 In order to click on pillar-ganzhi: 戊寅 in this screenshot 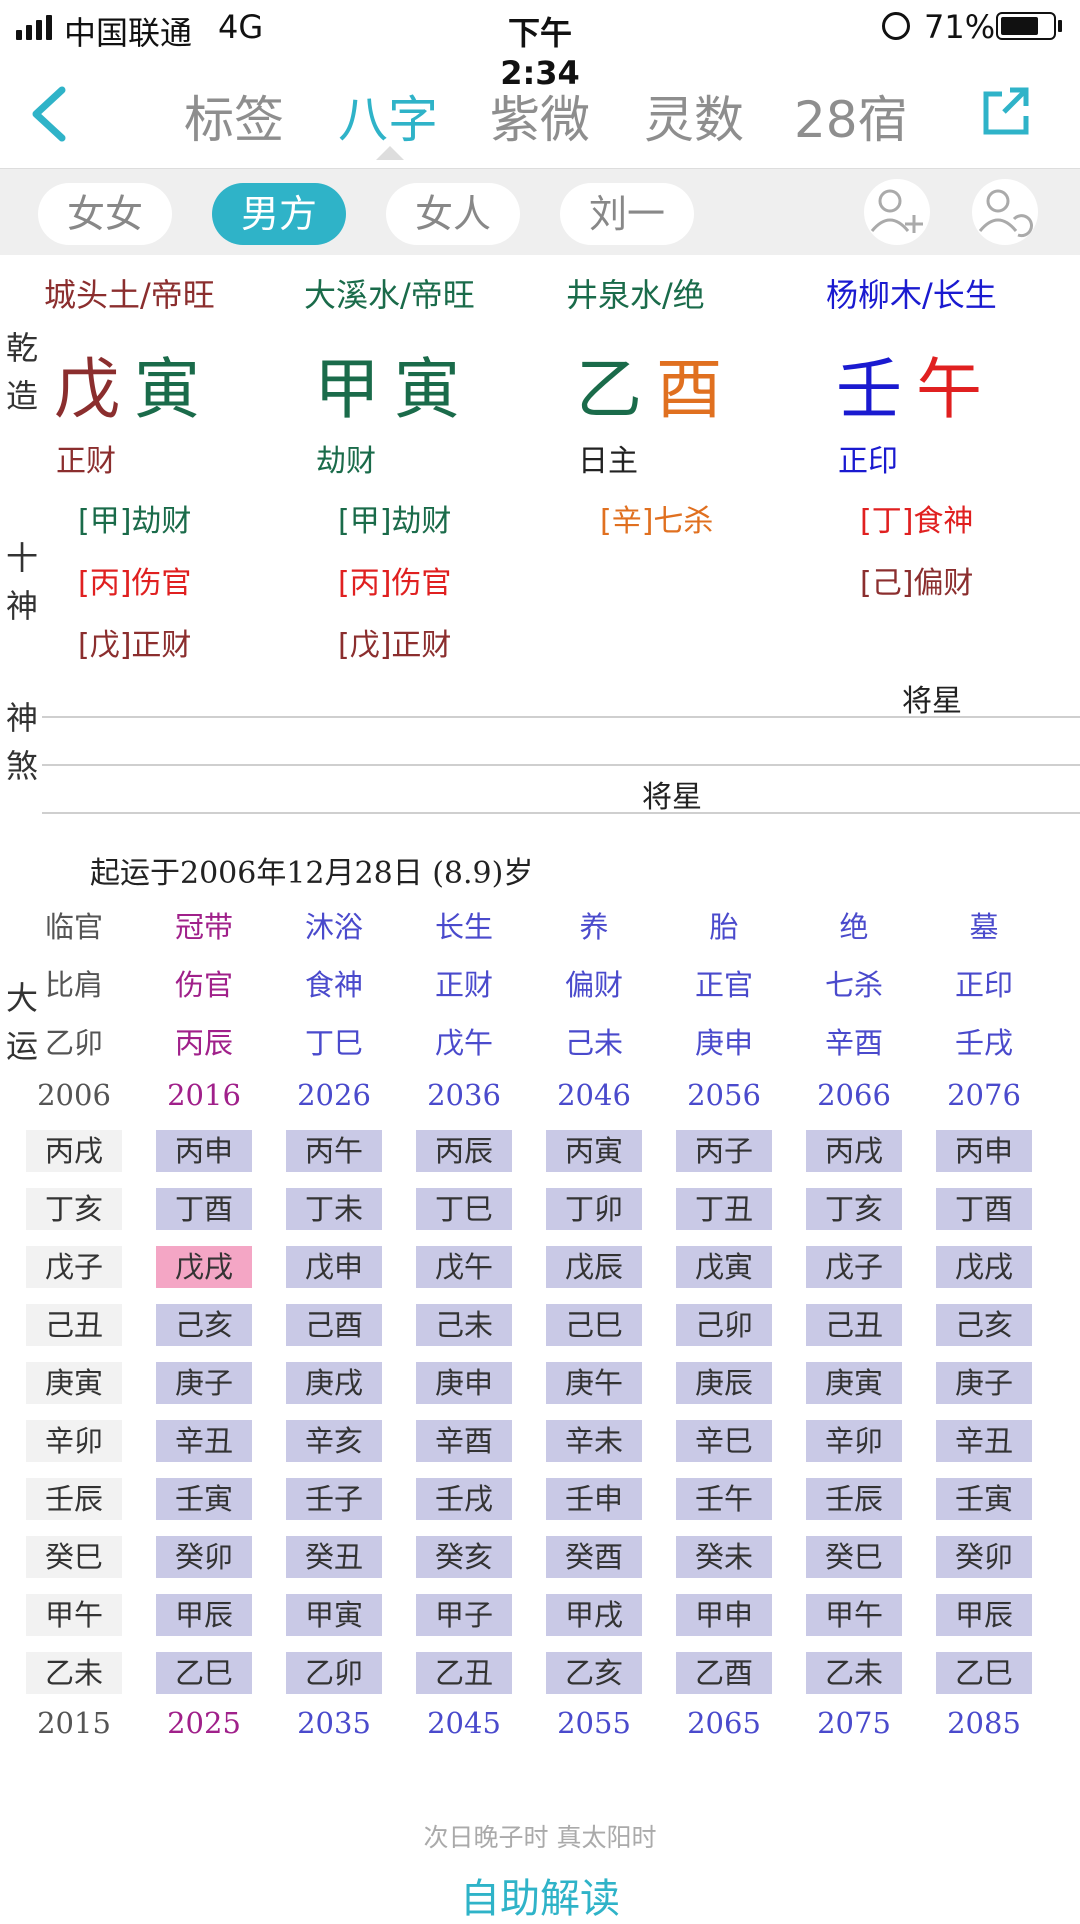, I will do `click(134, 384)`.